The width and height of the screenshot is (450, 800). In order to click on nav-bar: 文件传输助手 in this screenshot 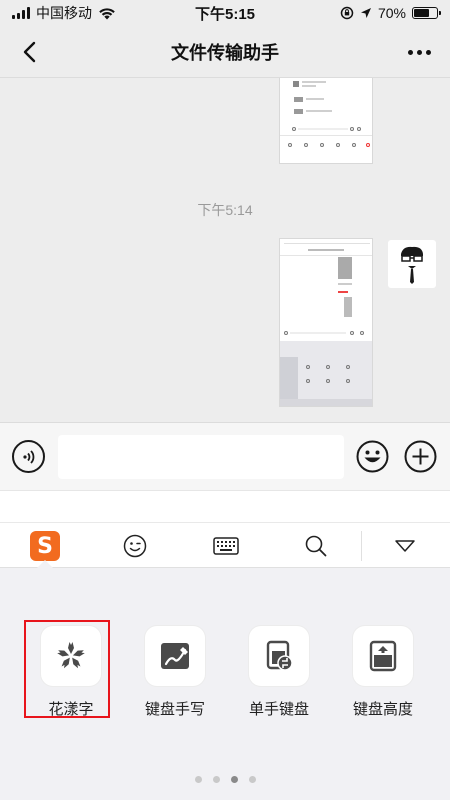, I will do `click(225, 52)`.